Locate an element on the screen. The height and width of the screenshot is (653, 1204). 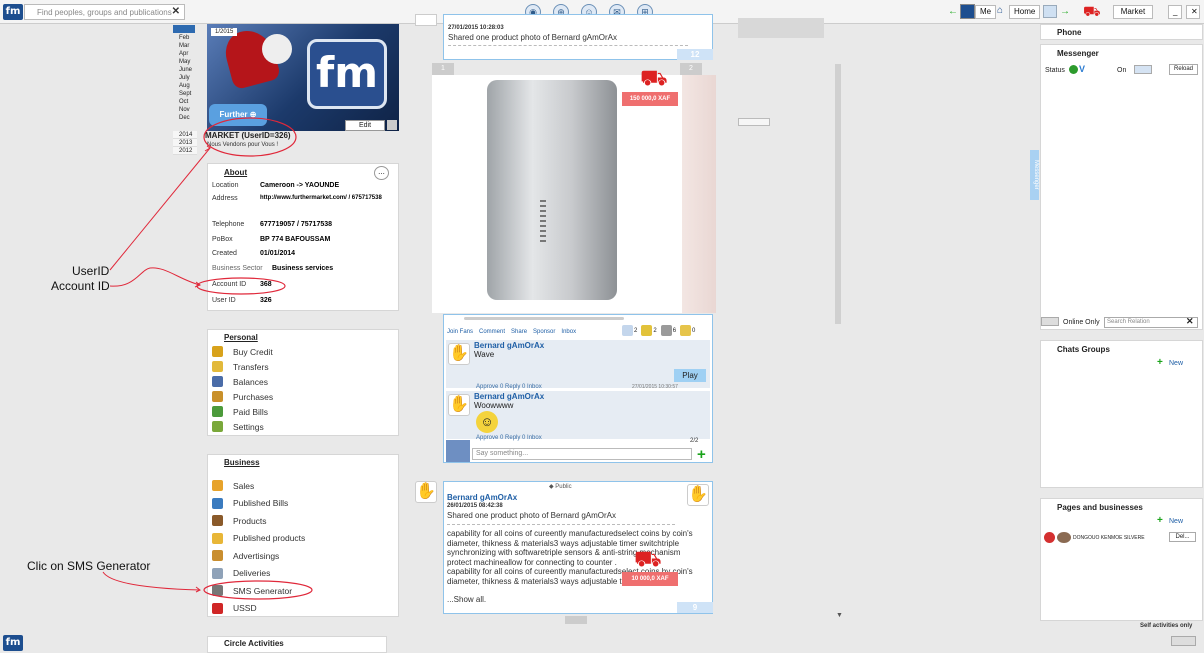
new-page-icon: + is located at coordinates (1160, 520).